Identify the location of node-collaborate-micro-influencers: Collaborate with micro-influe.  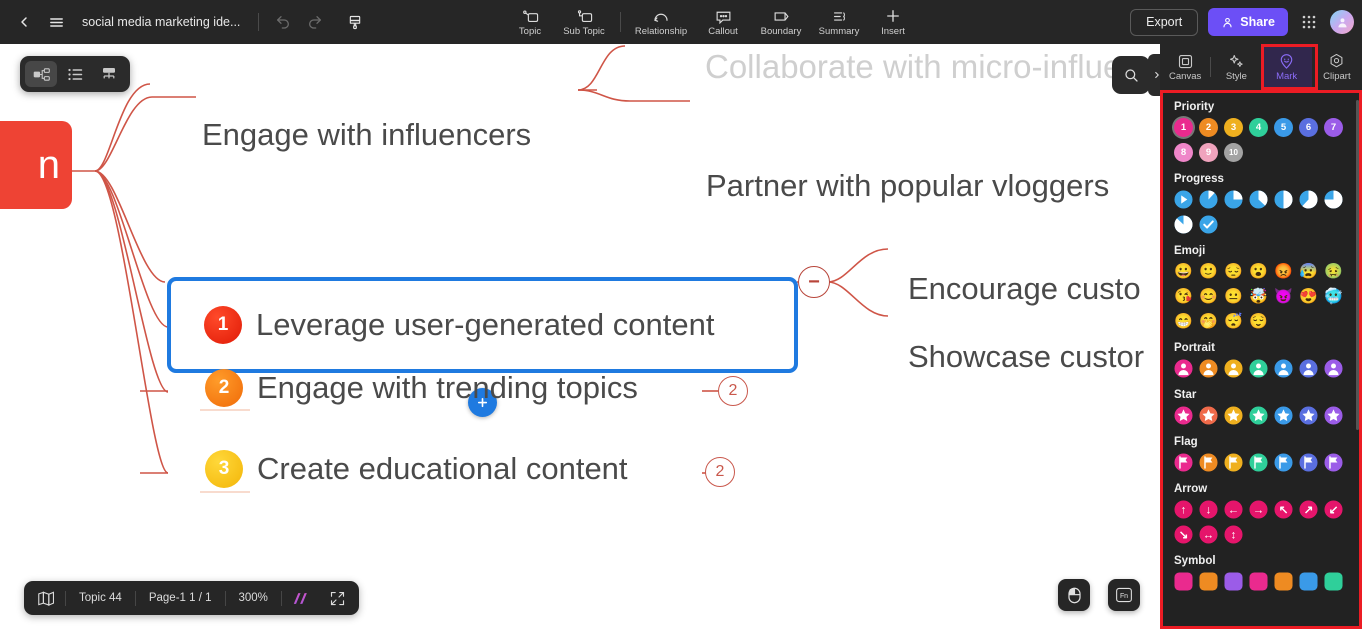
(913, 66).